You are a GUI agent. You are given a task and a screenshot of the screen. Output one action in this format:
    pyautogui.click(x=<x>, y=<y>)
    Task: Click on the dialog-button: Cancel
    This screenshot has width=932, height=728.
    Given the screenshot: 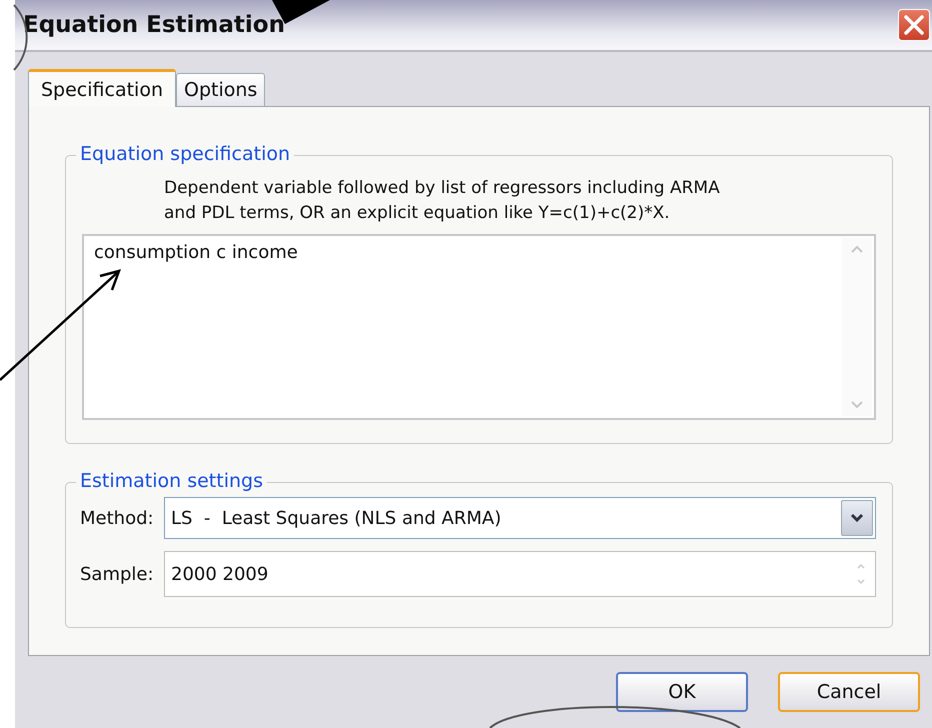 What is the action you would take?
    pyautogui.click(x=849, y=692)
    